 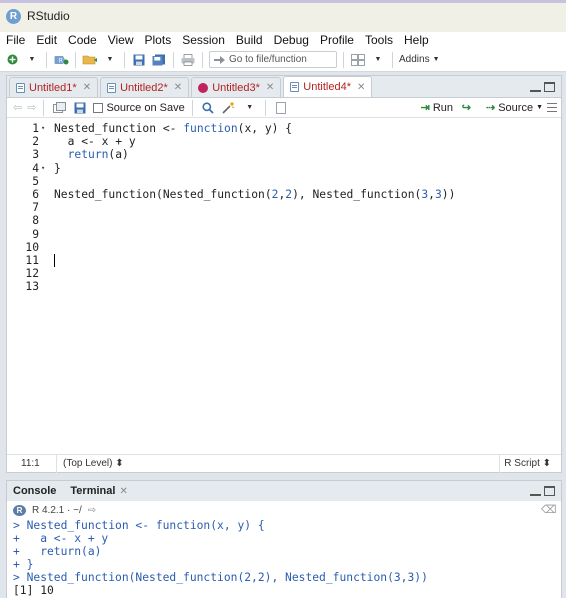 What do you see at coordinates (92, 510) in the screenshot?
I see `go-to-directory-icon: ⇨` at bounding box center [92, 510].